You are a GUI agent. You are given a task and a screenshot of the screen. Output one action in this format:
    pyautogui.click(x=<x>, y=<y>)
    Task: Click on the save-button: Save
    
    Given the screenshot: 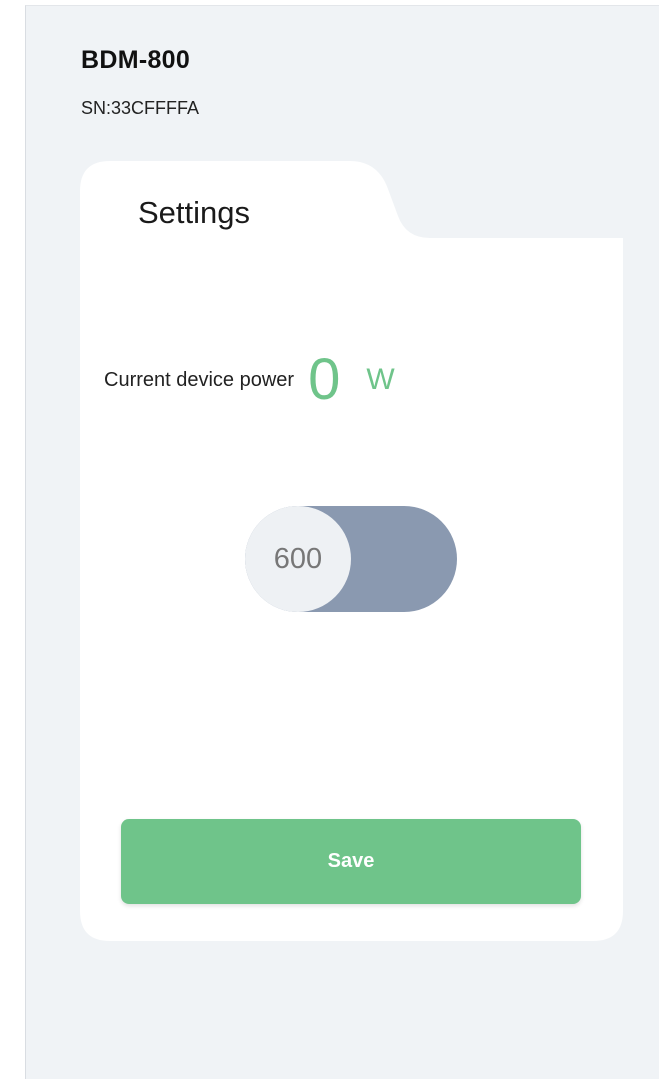 What is the action you would take?
    pyautogui.click(x=351, y=861)
    